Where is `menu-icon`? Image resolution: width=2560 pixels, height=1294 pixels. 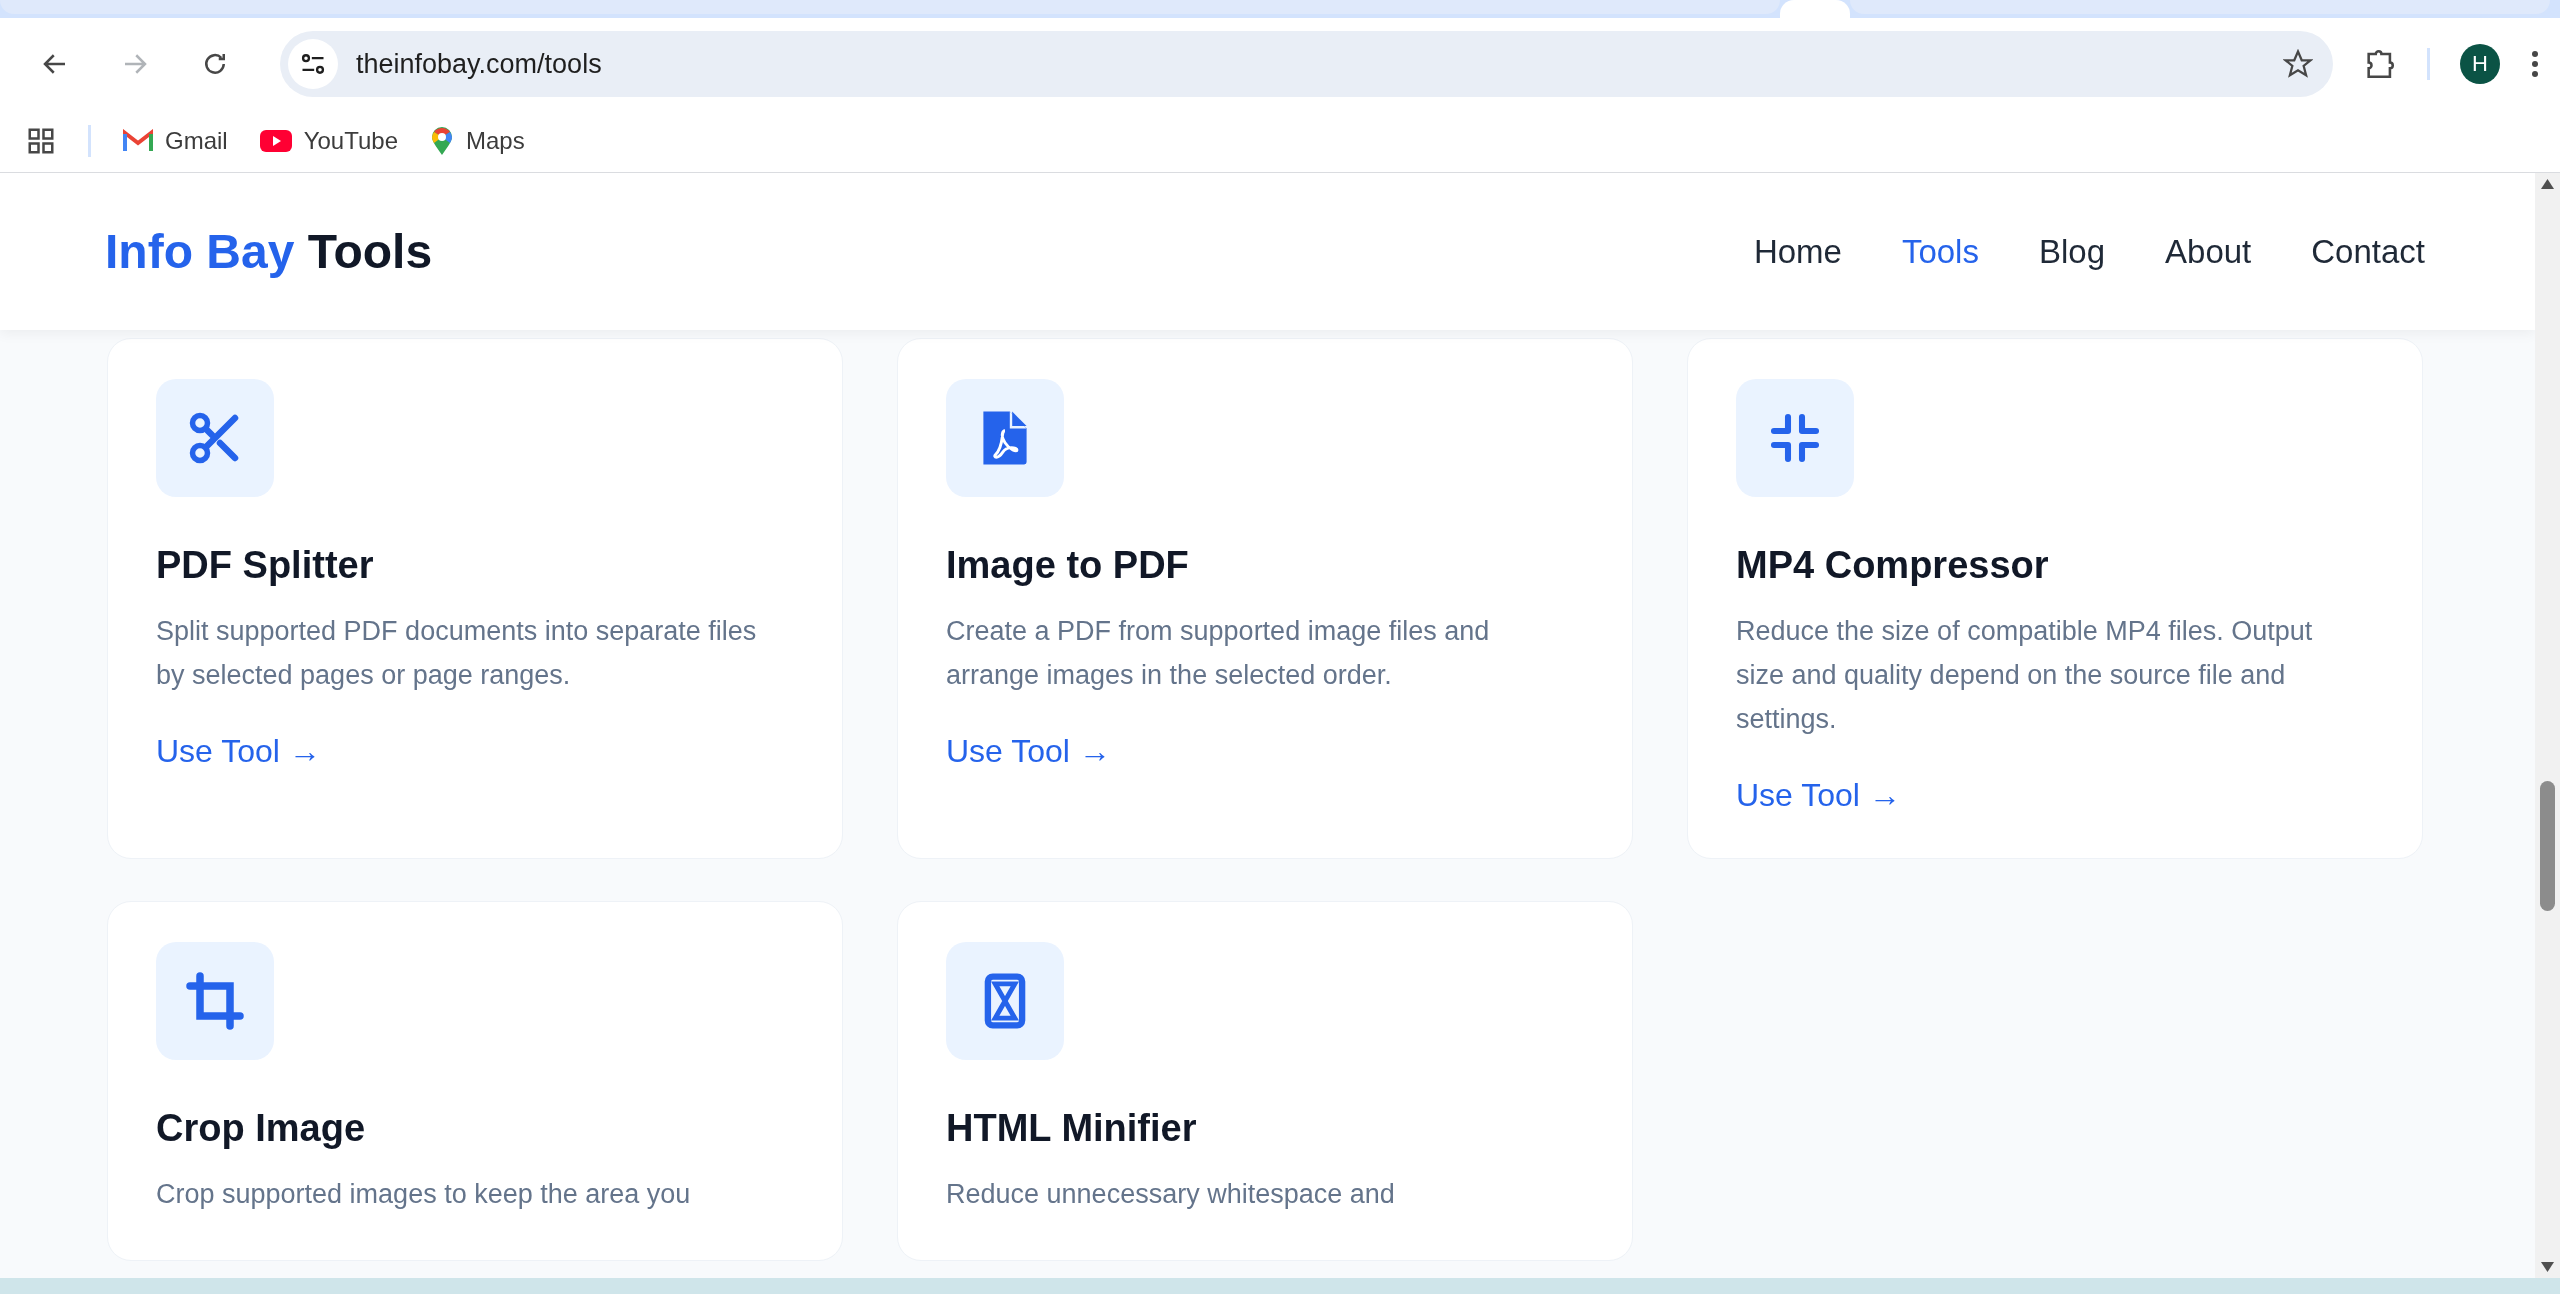 menu-icon is located at coordinates (2535, 64).